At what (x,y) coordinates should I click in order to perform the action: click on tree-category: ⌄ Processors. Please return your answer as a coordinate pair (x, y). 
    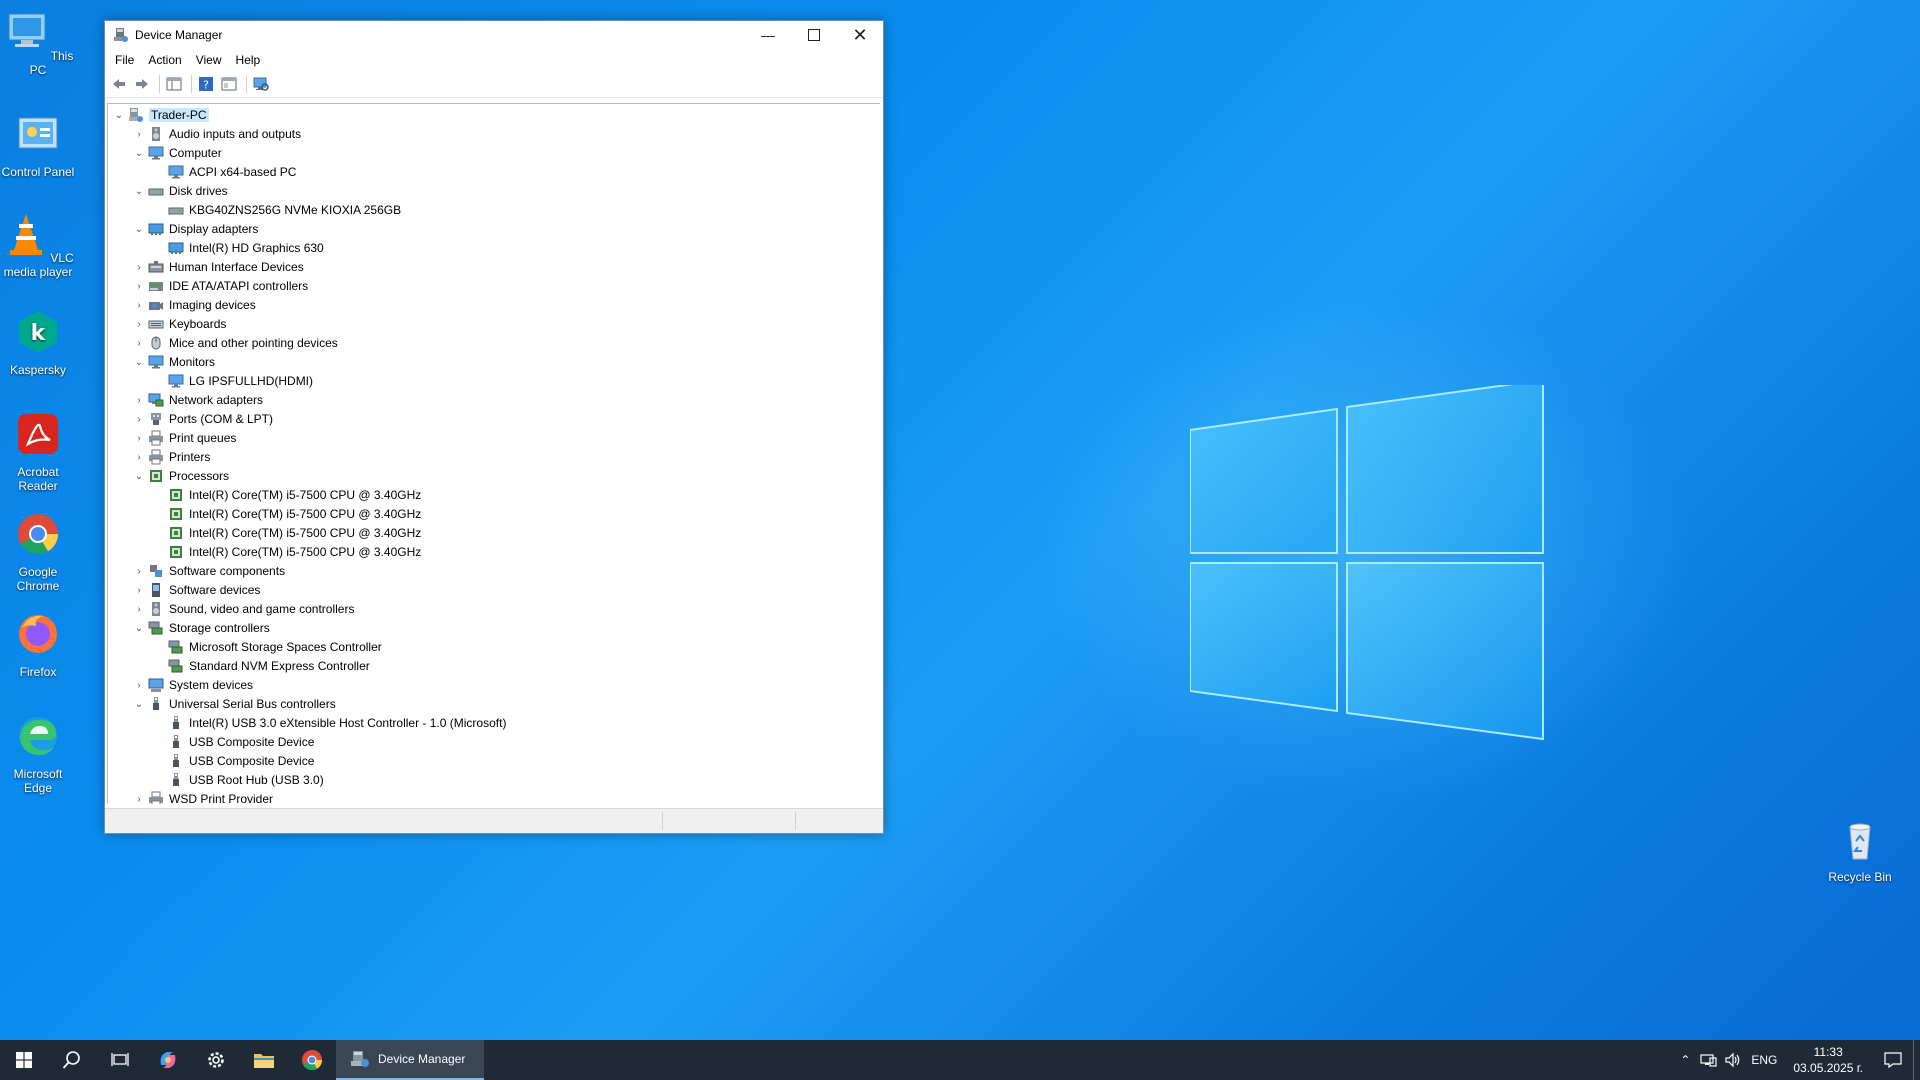
    Looking at the image, I should click on (180, 476).